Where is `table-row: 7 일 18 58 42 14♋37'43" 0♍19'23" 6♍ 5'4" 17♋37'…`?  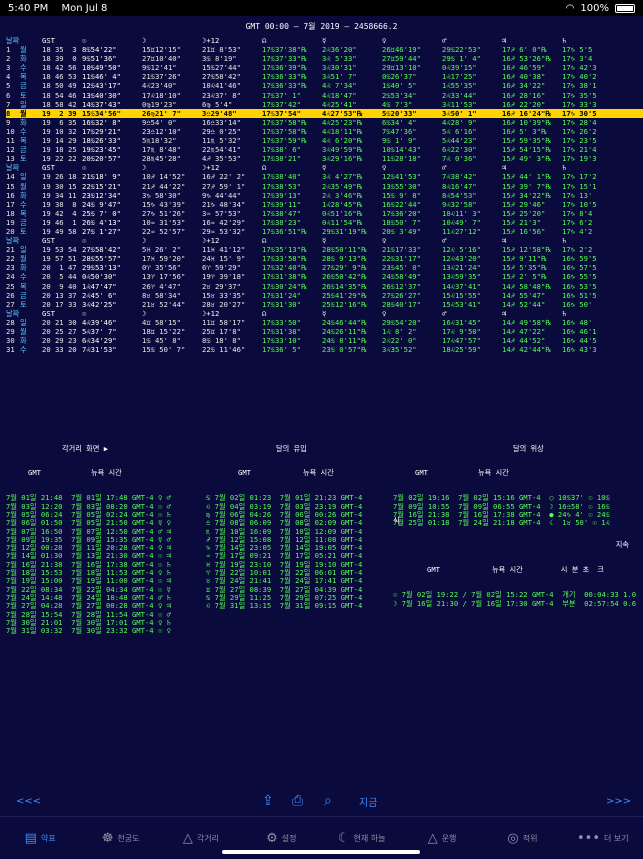 table-row: 7 일 18 58 42 14♋37'43" 0♍19'23" 6♍ 5'4" 17♋37'… is located at coordinates (324, 104).